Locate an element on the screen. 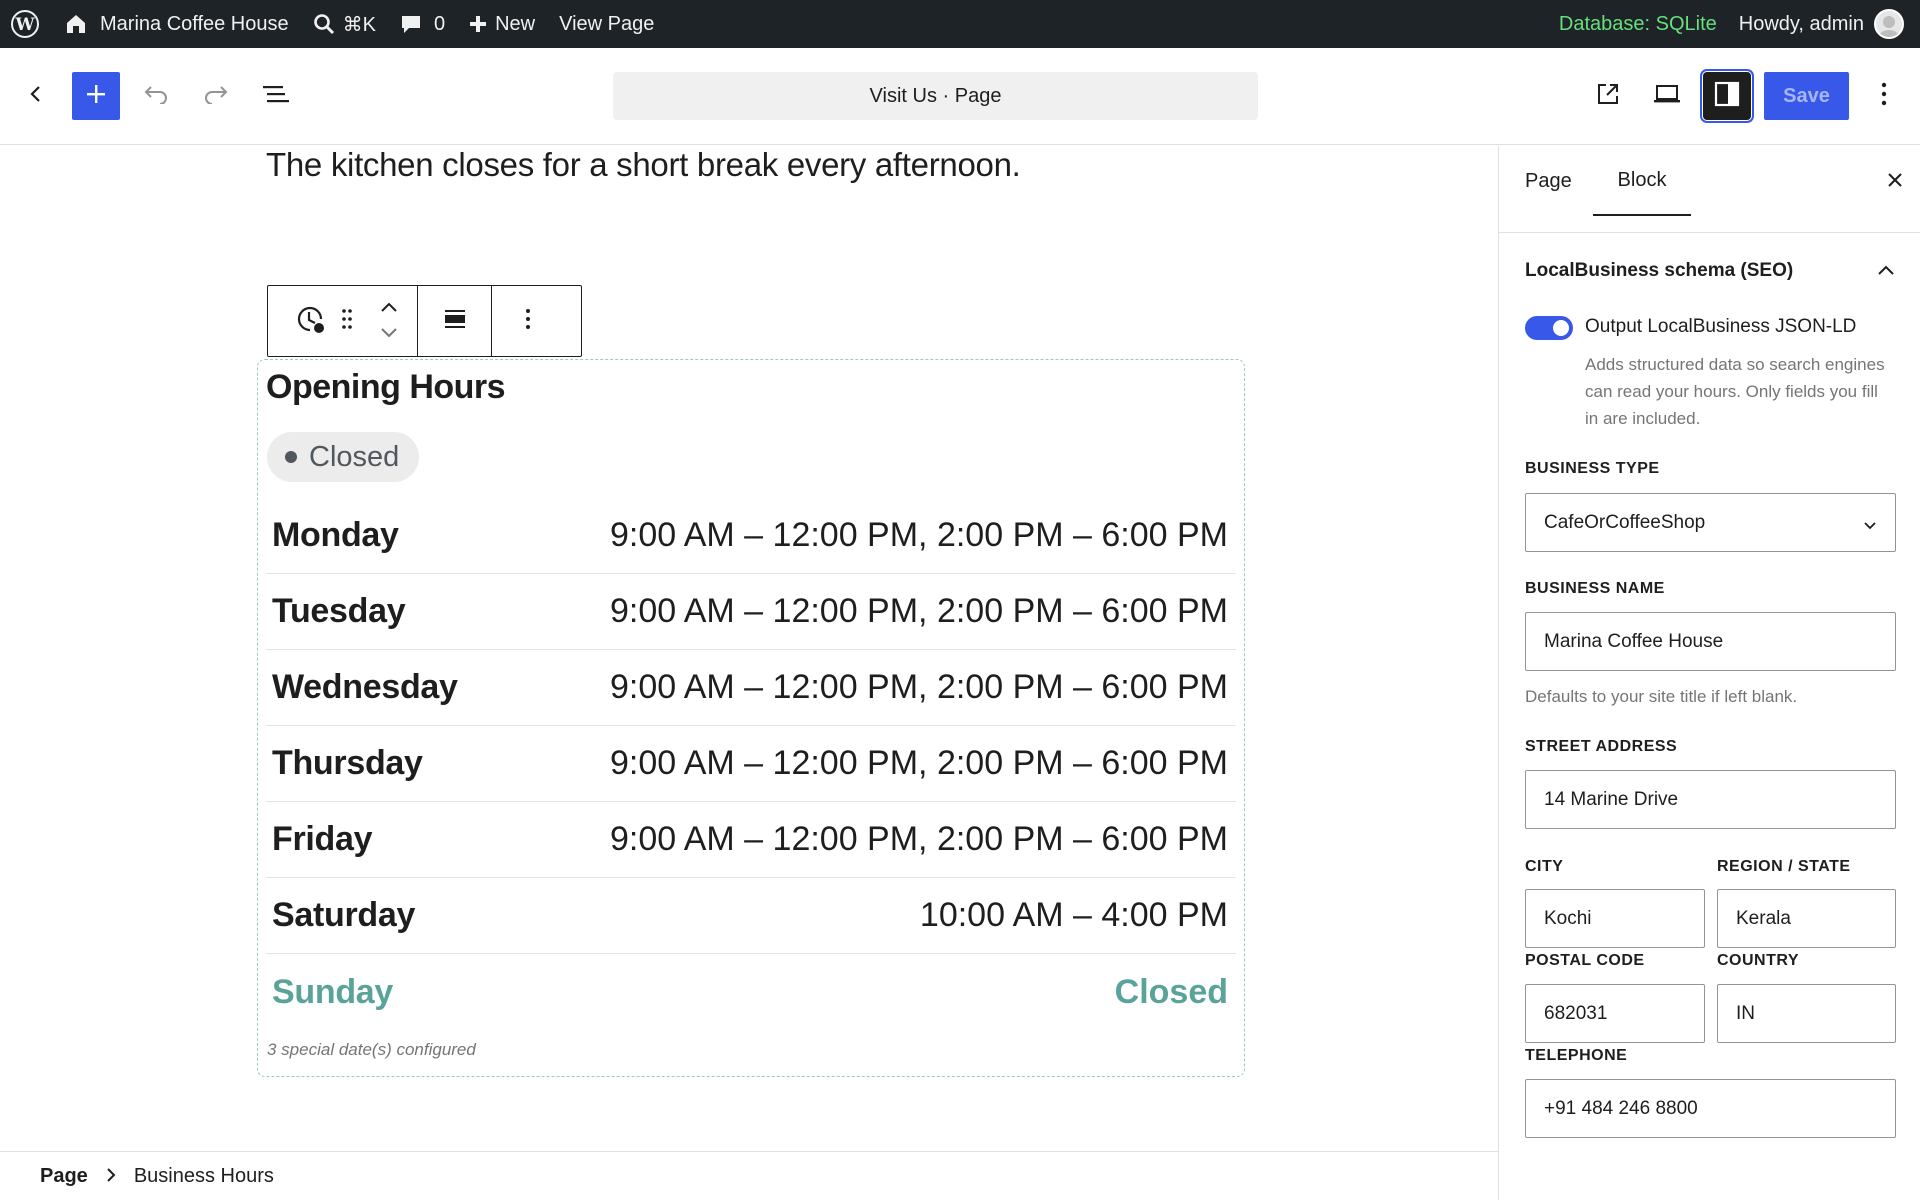  comments-count: 0 is located at coordinates (439, 23).